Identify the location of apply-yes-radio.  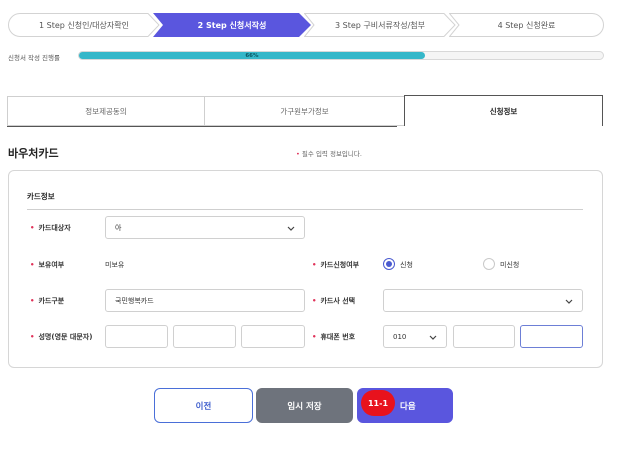
(389, 264).